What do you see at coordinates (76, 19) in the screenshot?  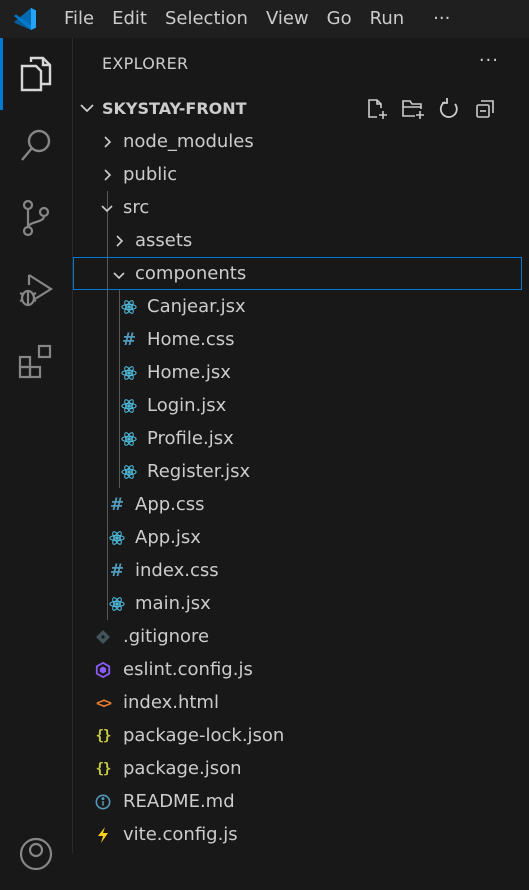 I see `menu-file: File` at bounding box center [76, 19].